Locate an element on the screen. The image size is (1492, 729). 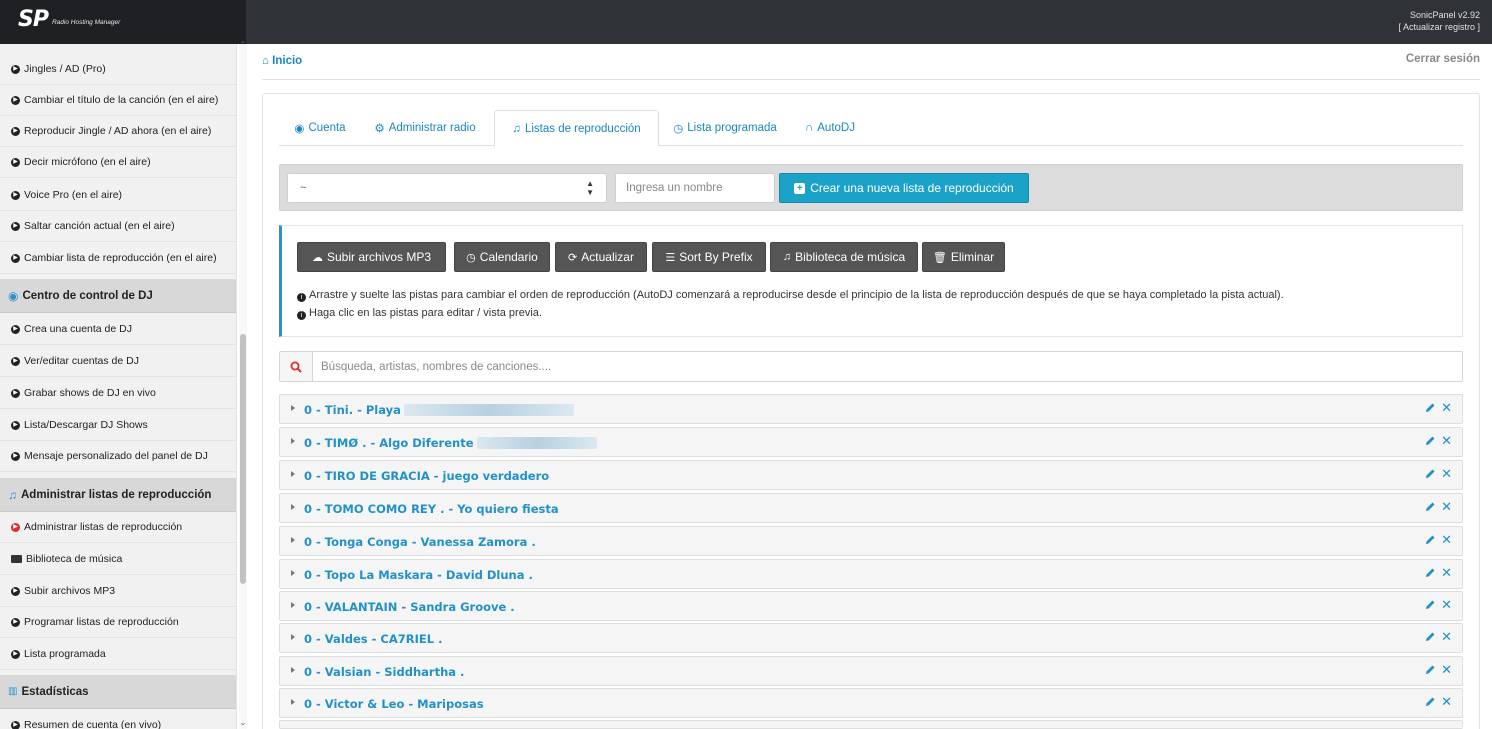
scroll-down-icon: ⌄ is located at coordinates (243, 722).